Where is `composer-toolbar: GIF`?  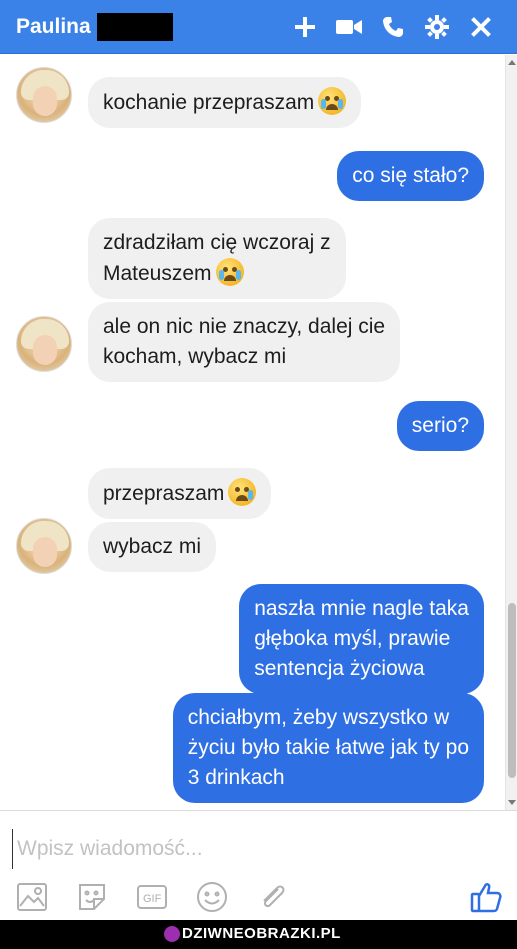 composer-toolbar: GIF is located at coordinates (258, 899).